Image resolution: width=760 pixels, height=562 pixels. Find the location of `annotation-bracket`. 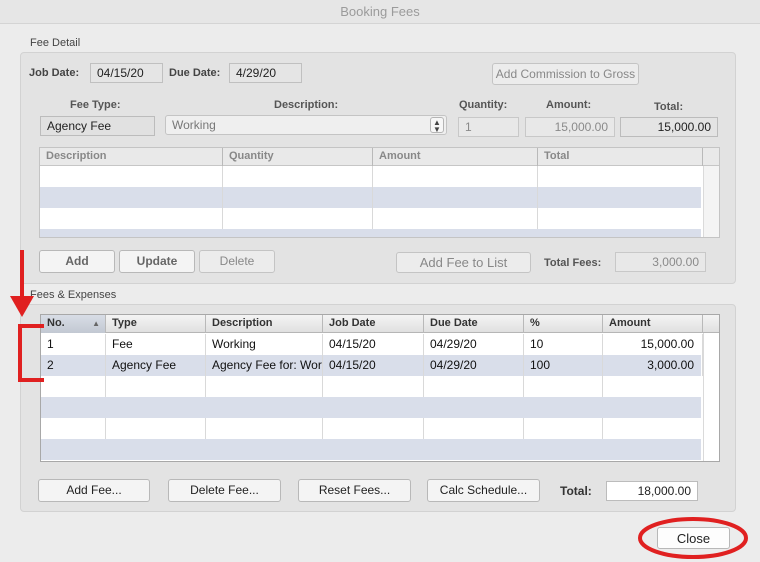

annotation-bracket is located at coordinates (31, 353).